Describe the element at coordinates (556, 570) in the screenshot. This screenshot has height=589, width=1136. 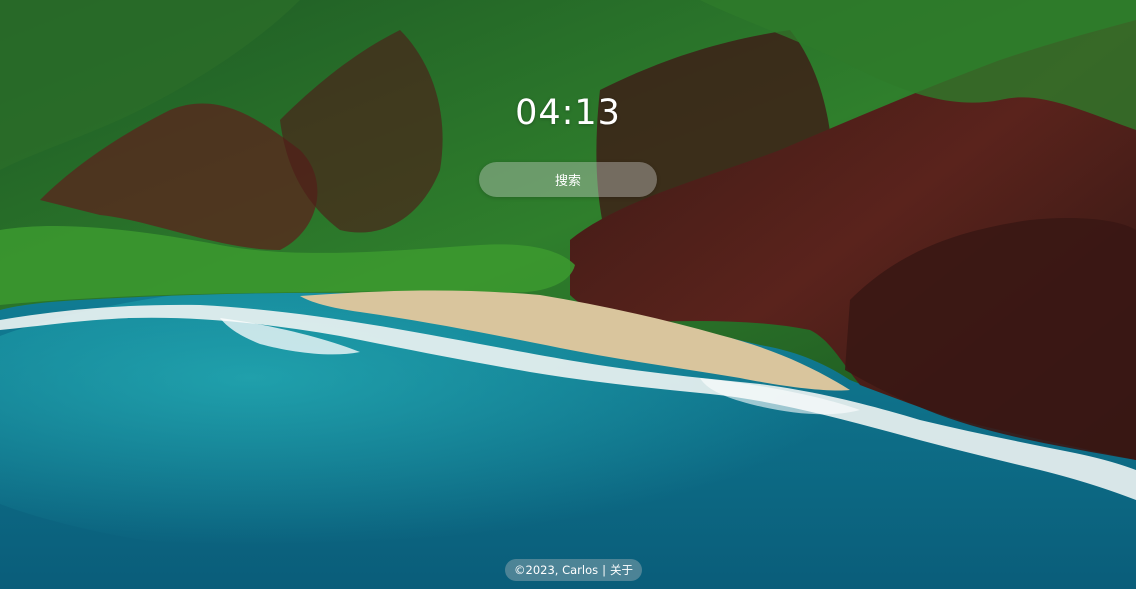
I see `copyright-text: ©2023, Carlos` at that location.